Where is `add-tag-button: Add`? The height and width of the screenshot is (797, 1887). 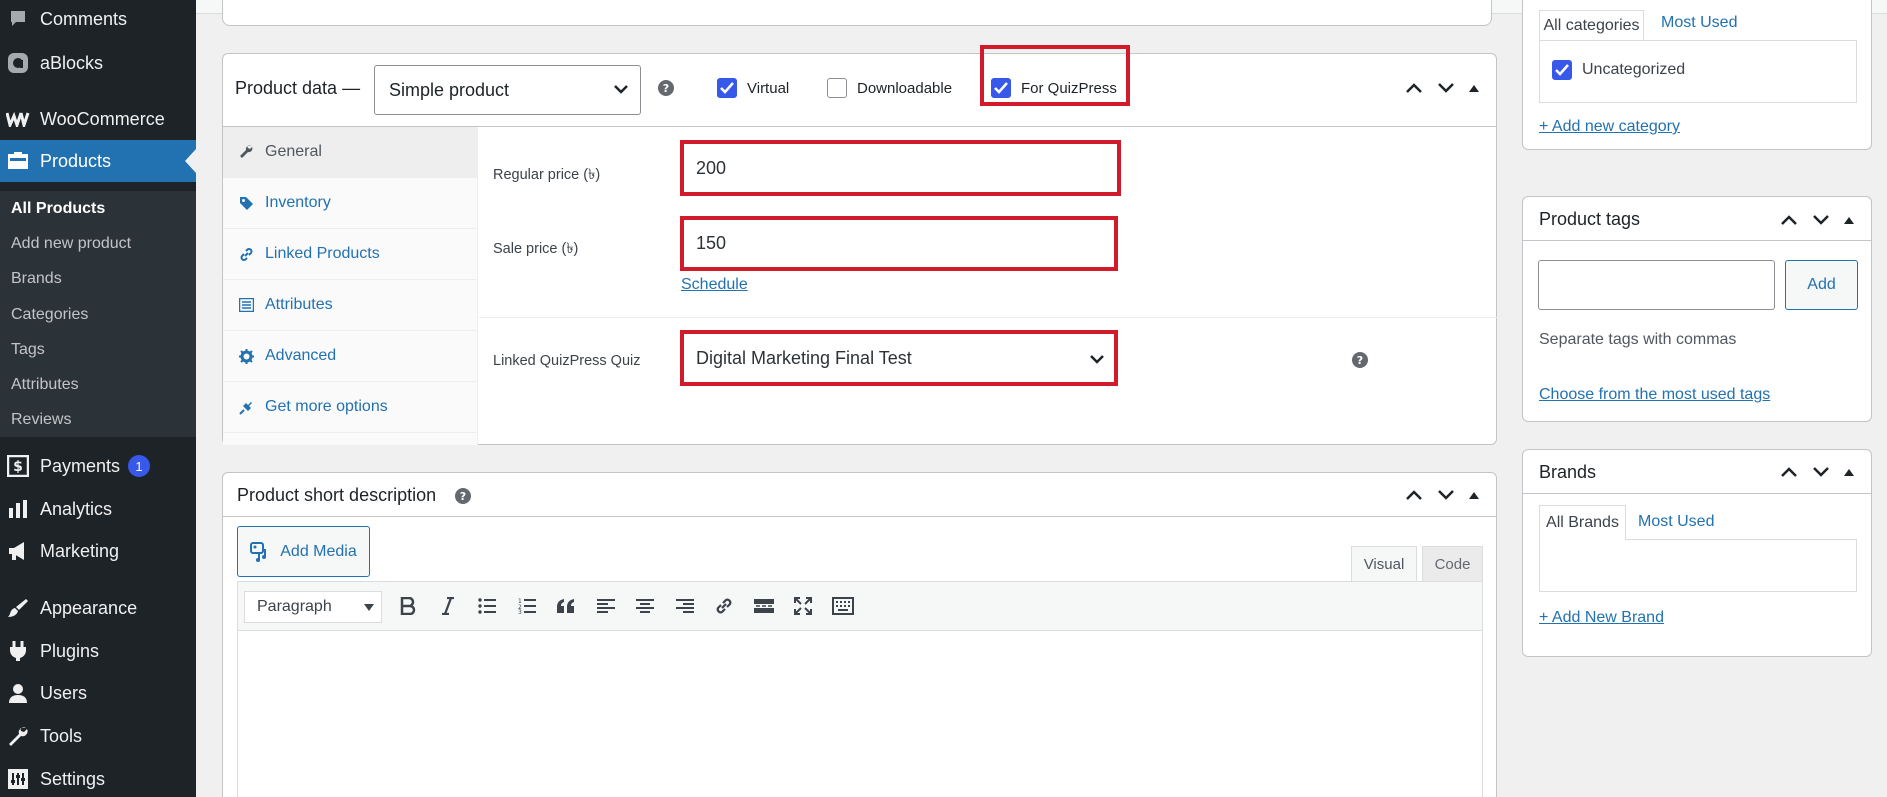
add-tag-button: Add is located at coordinates (1821, 285).